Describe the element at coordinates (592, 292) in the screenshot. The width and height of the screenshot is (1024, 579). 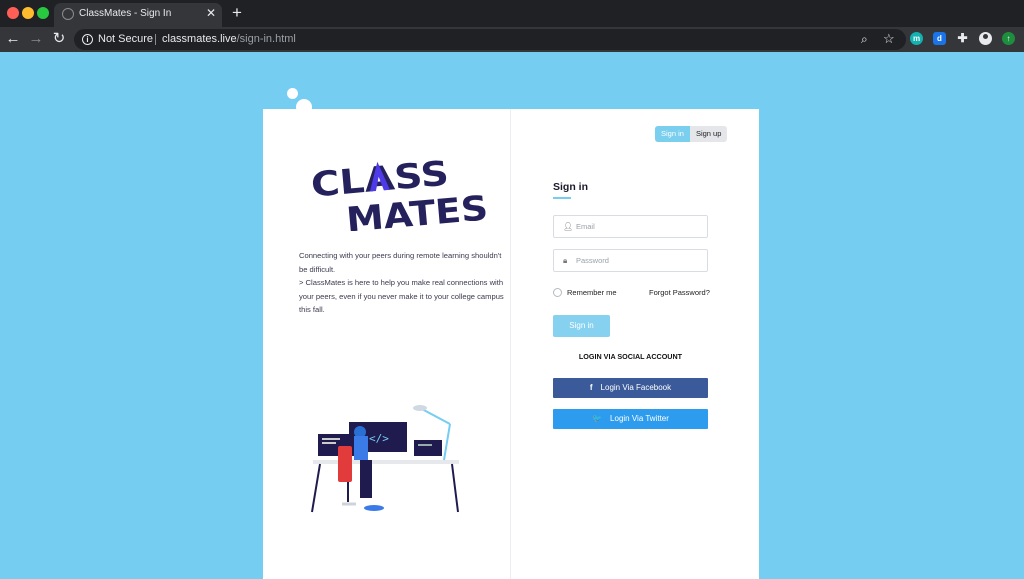
I see `remember-me-label: Remember me` at that location.